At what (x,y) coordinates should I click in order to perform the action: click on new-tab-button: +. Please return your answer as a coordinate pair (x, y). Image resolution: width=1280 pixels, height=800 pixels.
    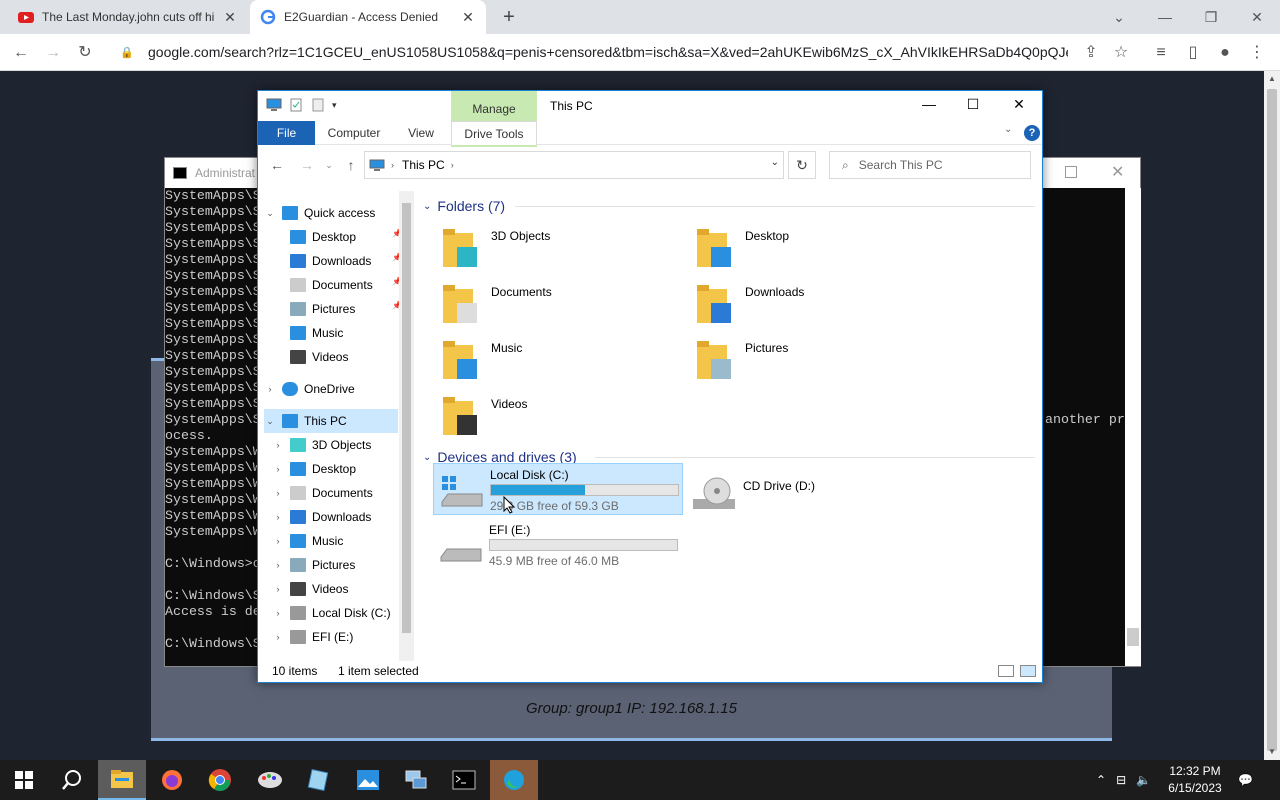
    Looking at the image, I should click on (509, 18).